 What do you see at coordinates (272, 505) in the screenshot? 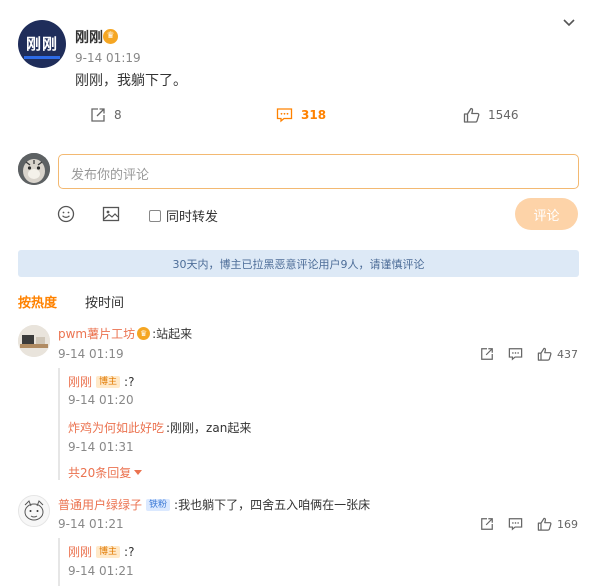
I see `comment-2-text: :我也躺下了，四舍五入咱俩在一张床` at bounding box center [272, 505].